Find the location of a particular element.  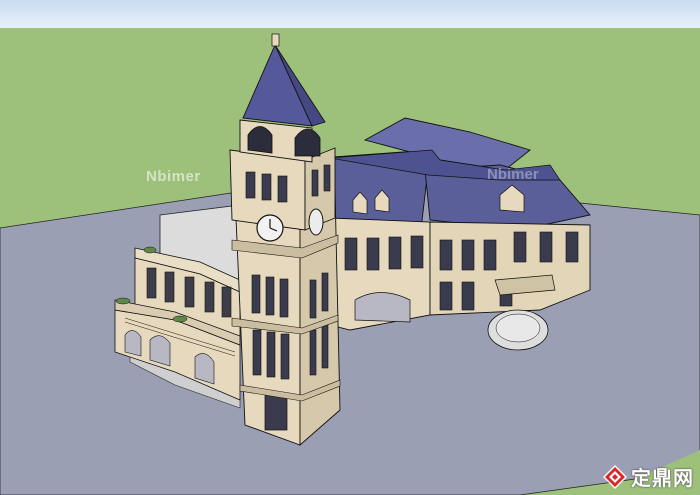

planter-left is located at coordinates (123, 301).